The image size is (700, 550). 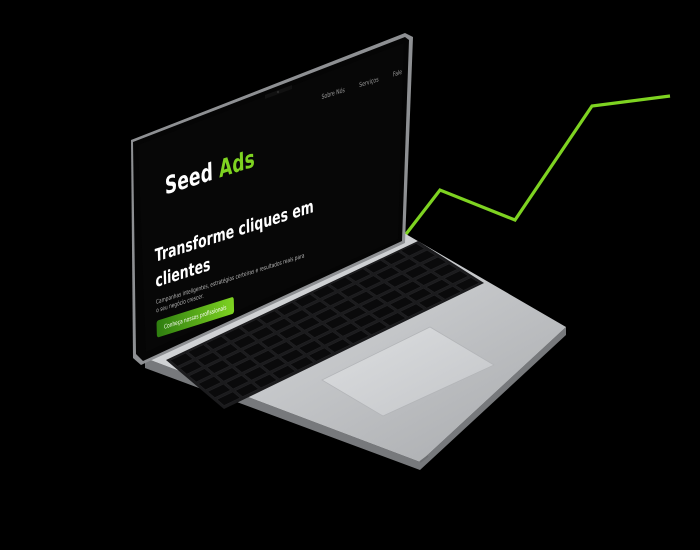 What do you see at coordinates (332, 93) in the screenshot?
I see `nav-item-sobre: Sobre Nós` at bounding box center [332, 93].